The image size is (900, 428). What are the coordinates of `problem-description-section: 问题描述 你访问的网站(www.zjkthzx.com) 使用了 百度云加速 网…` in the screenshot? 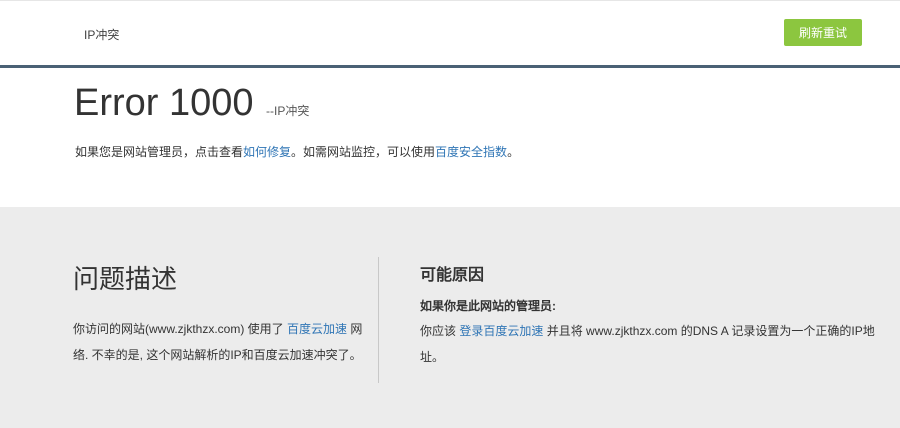 It's located at (218, 313).